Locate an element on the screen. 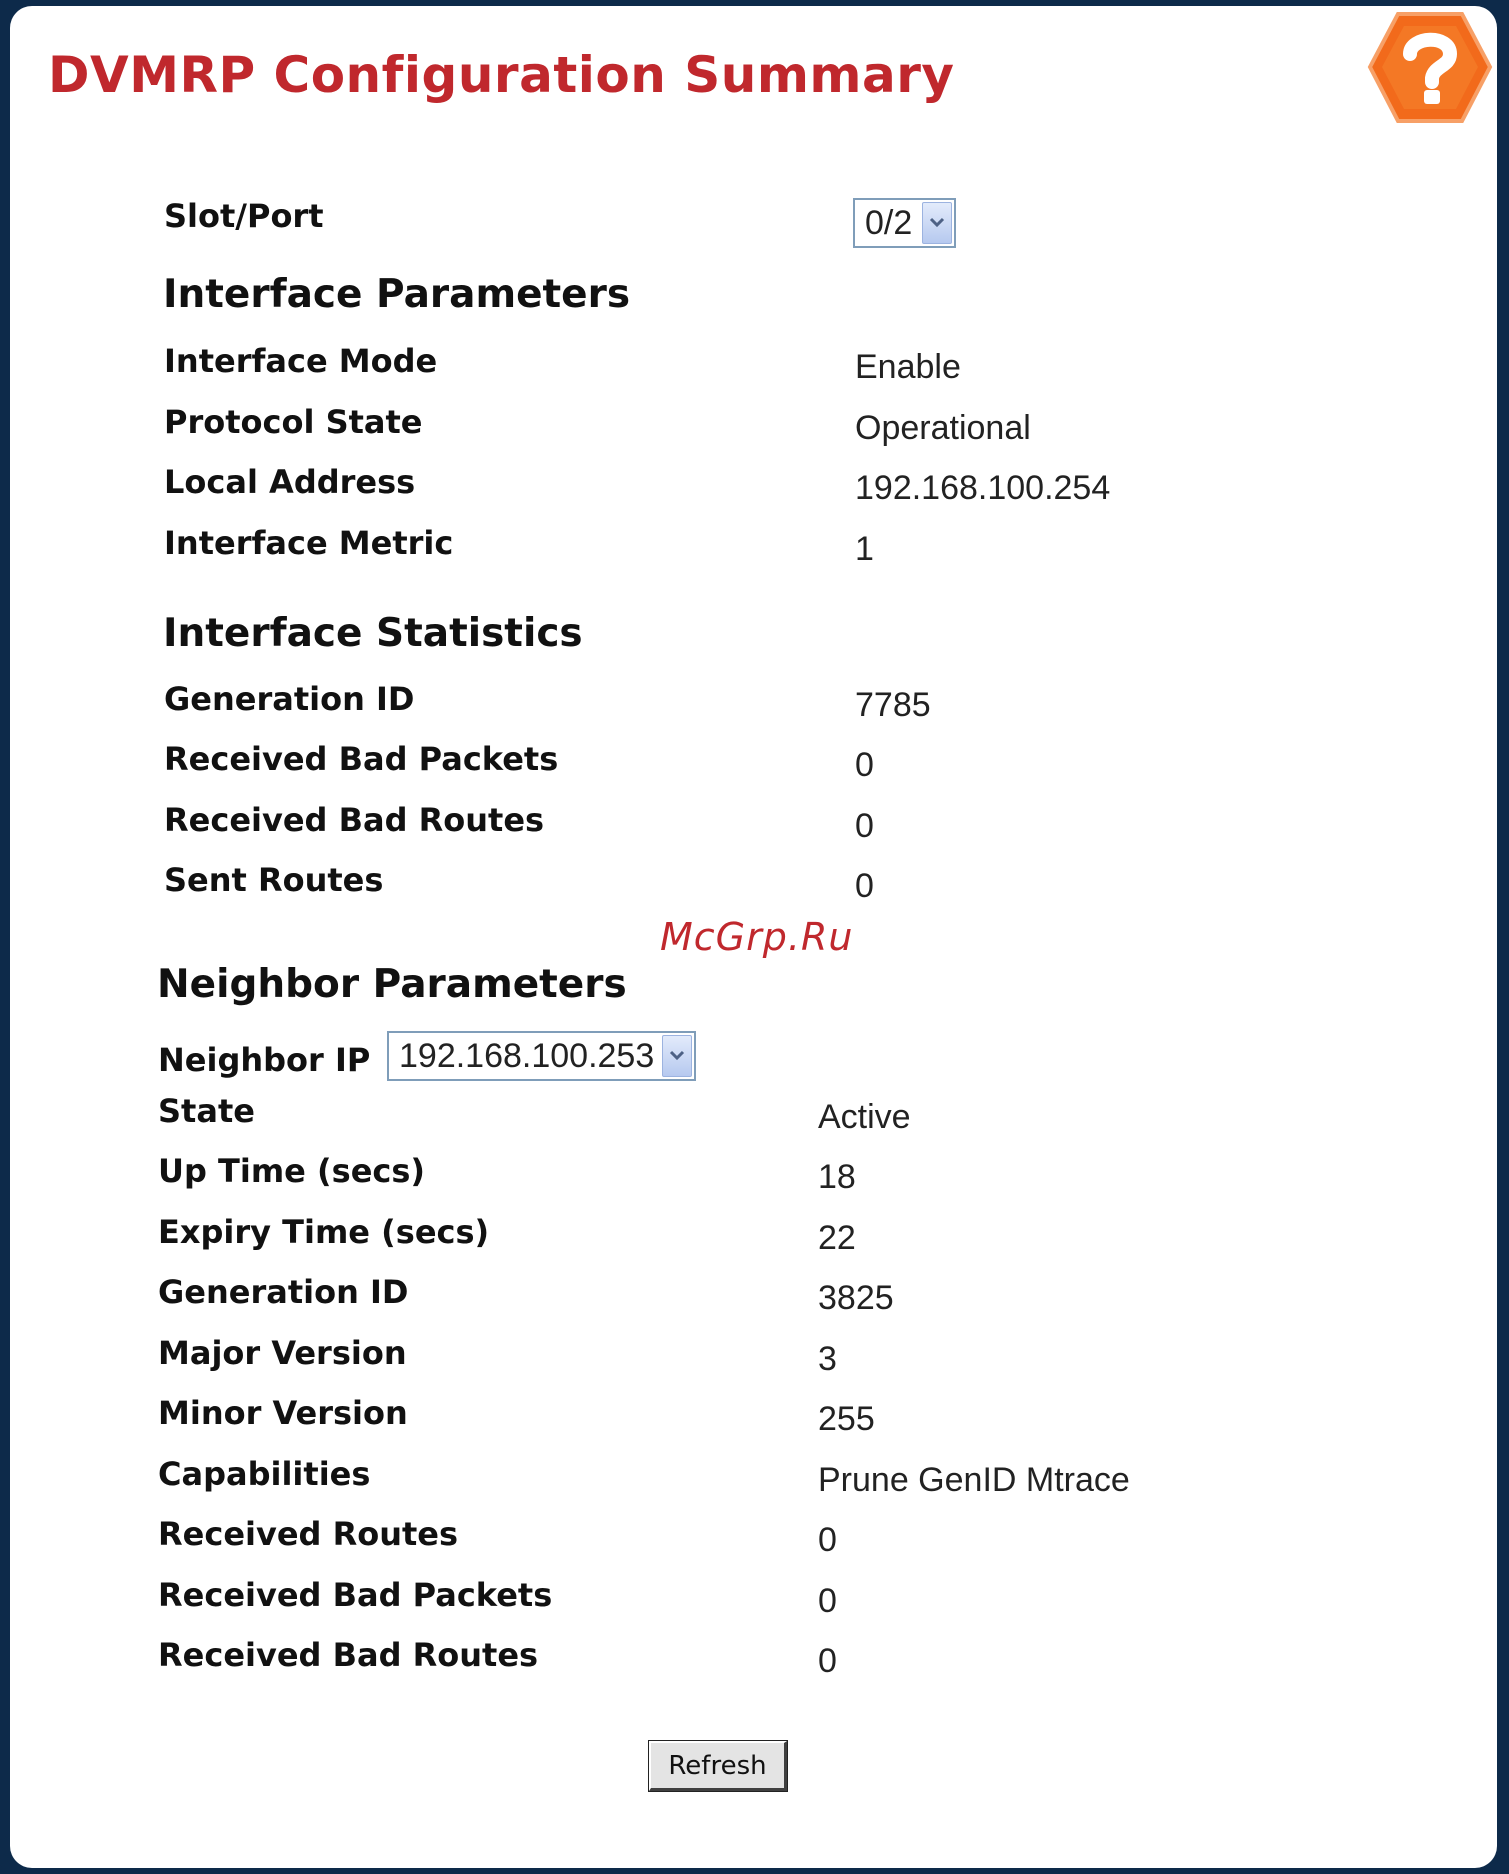  received-routes-value: 0 is located at coordinates (827, 1540).